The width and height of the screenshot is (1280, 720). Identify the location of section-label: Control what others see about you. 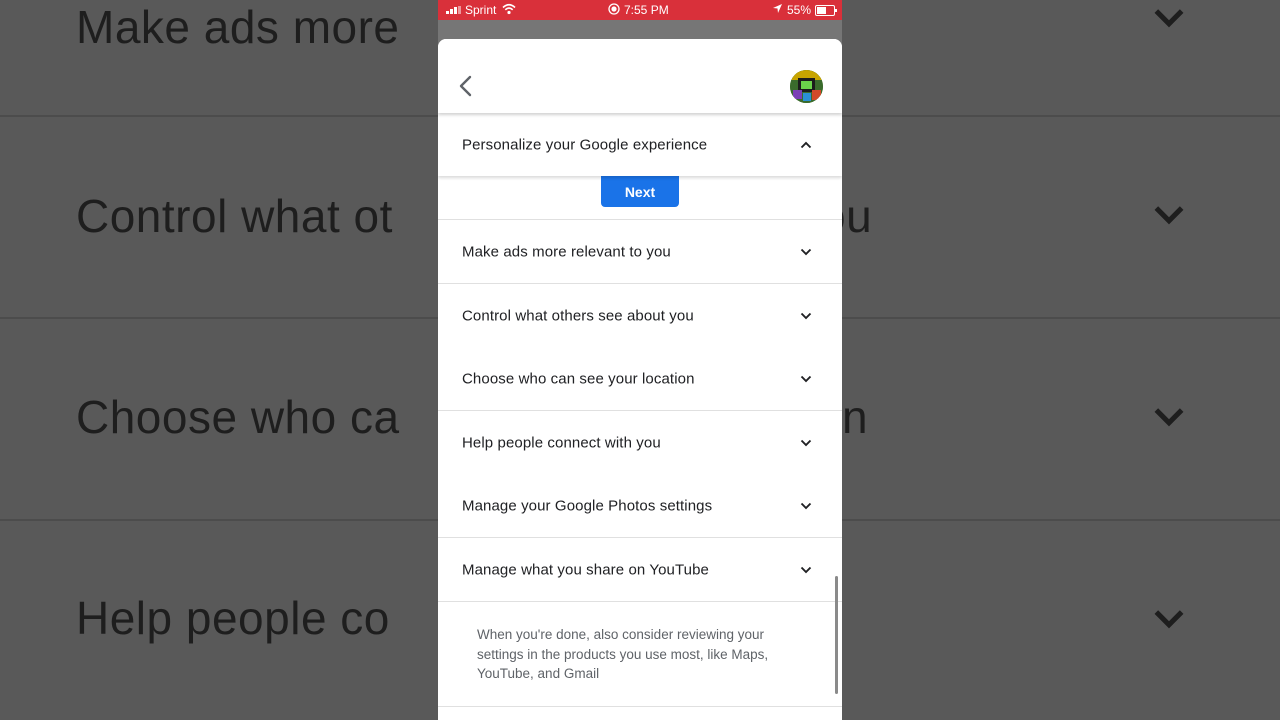
(578, 315).